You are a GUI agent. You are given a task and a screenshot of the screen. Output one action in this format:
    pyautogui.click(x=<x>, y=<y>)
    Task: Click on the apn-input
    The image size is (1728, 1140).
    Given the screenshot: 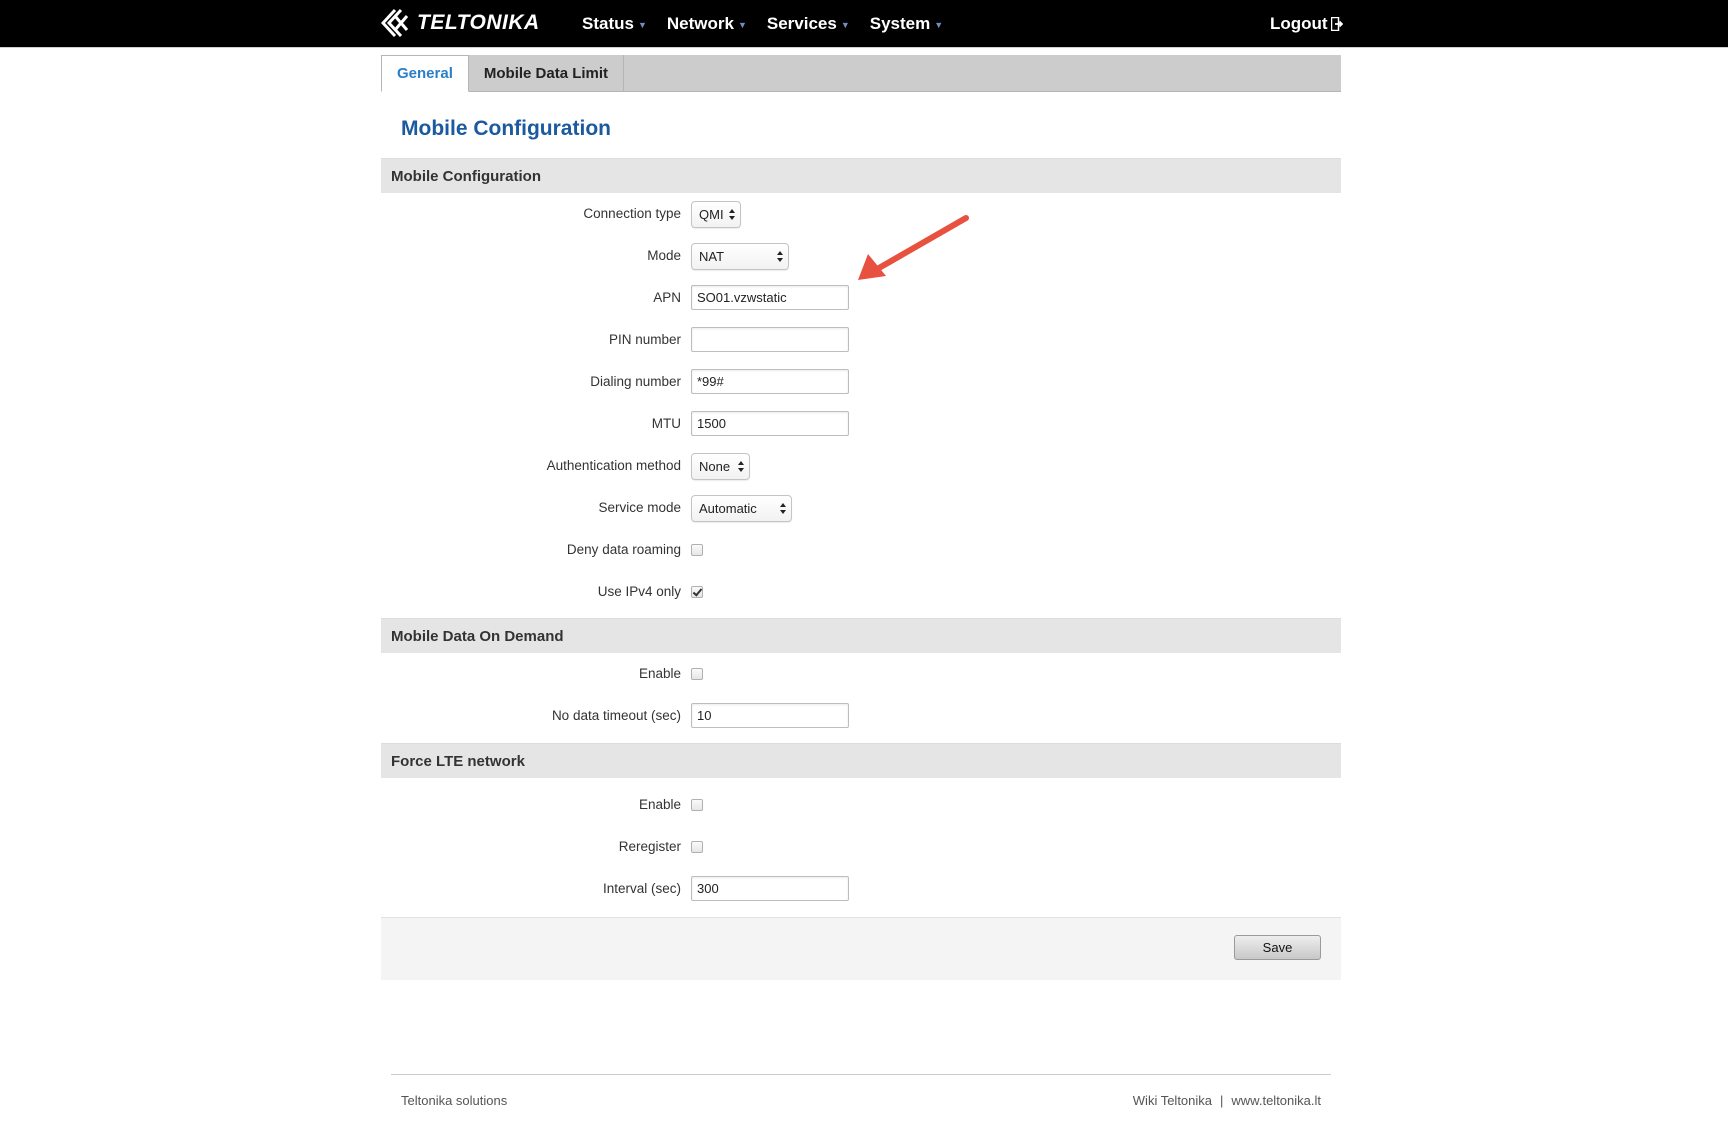 What is the action you would take?
    pyautogui.click(x=770, y=297)
    